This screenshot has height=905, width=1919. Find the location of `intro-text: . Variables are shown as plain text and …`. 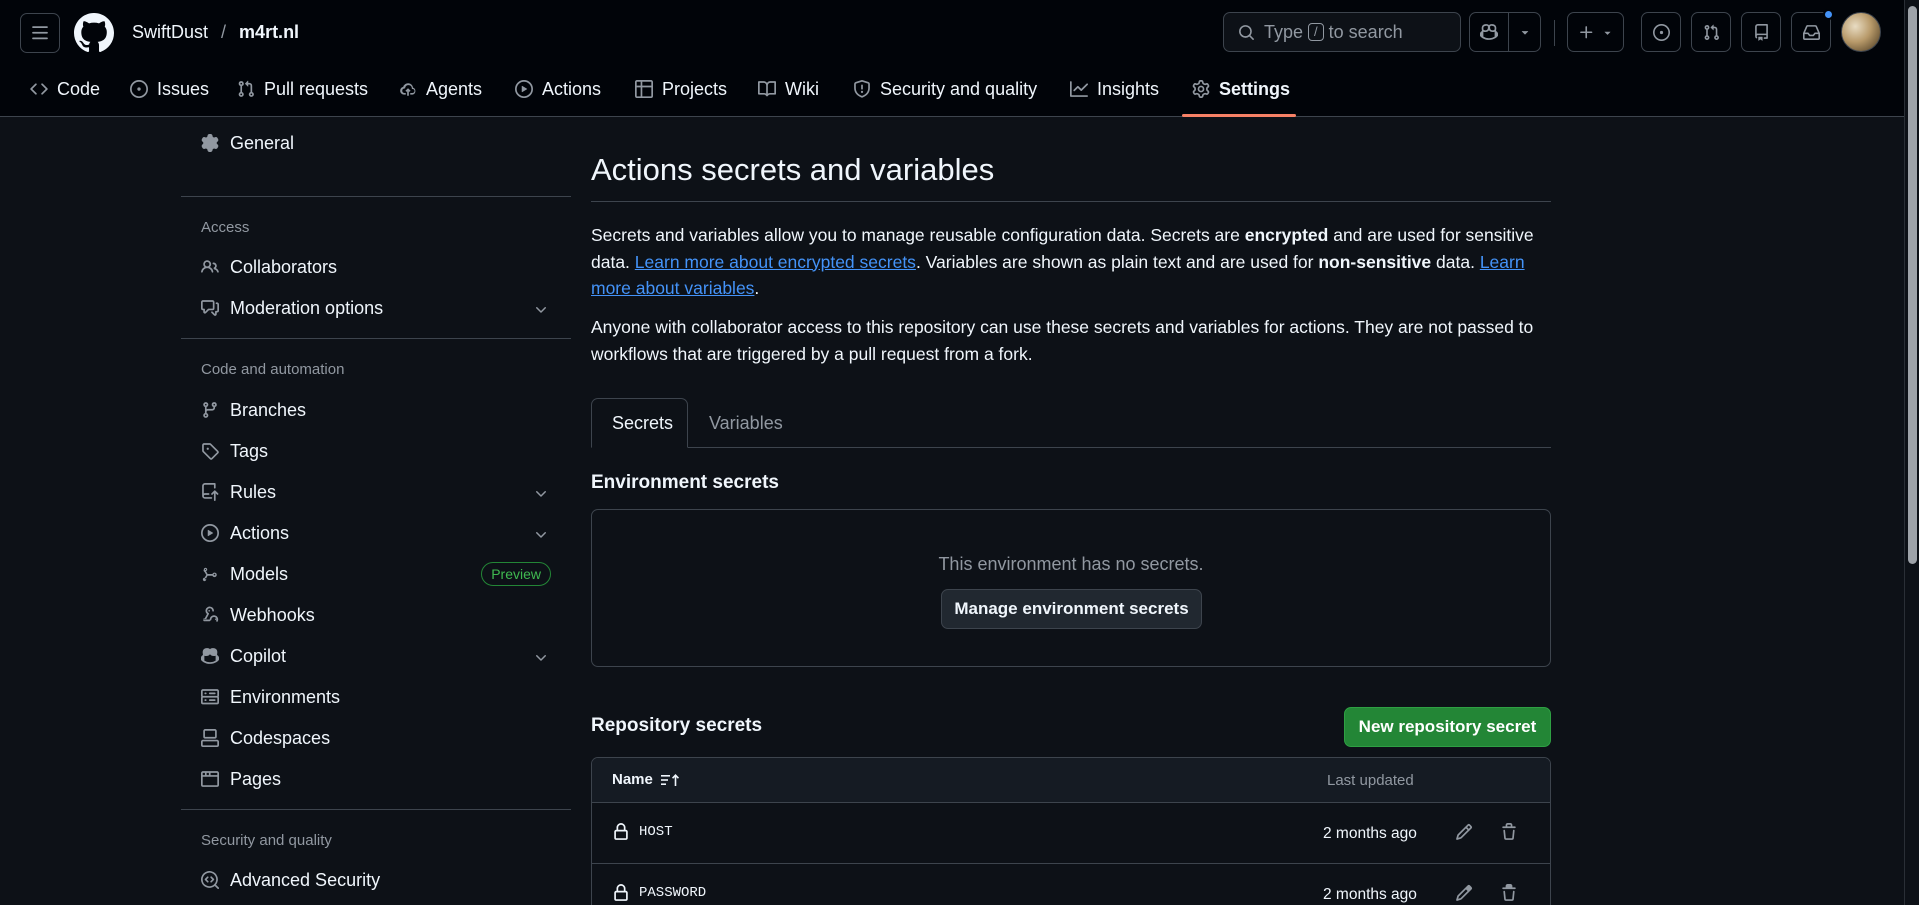

intro-text: . Variables are shown as plain text and … is located at coordinates (1117, 261).